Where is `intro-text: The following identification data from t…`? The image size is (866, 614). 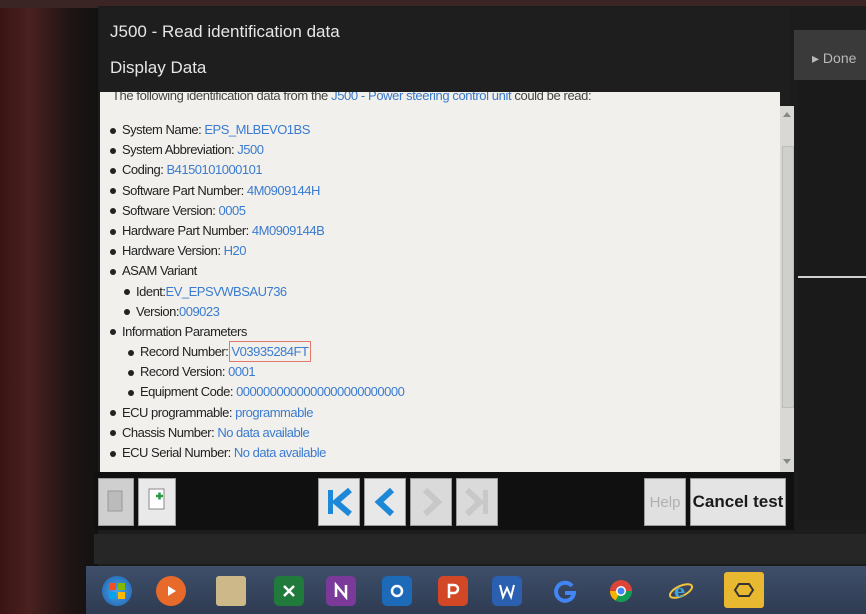
intro-text: The following identification data from t… is located at coordinates (352, 97).